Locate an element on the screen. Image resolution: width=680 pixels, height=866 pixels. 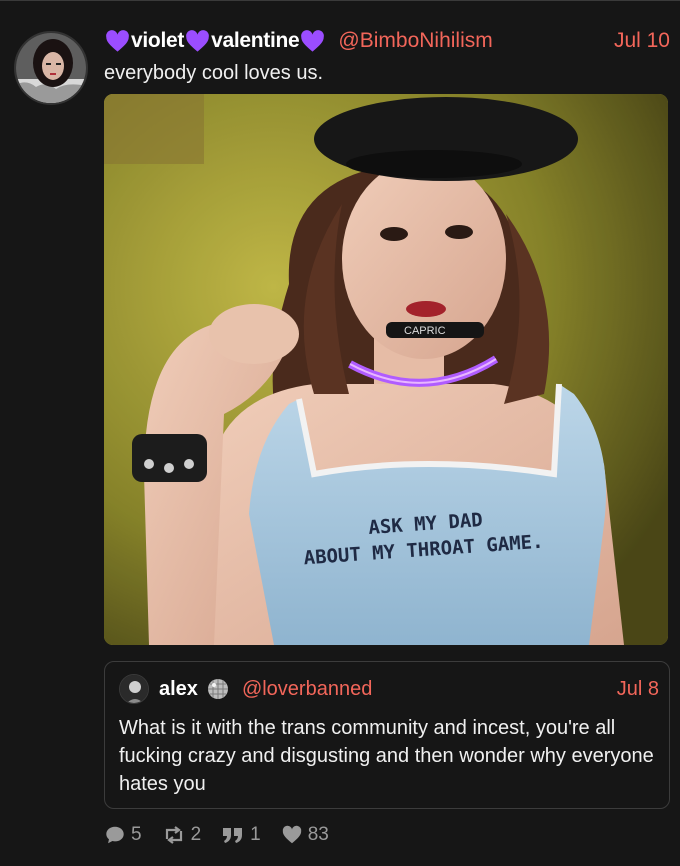
quote-count: 1 is located at coordinates (255, 834).